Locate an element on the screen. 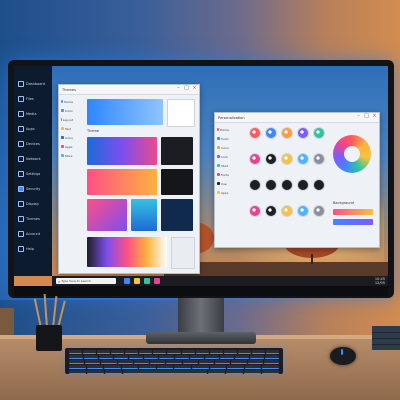  accent-bar is located at coordinates (353, 222).